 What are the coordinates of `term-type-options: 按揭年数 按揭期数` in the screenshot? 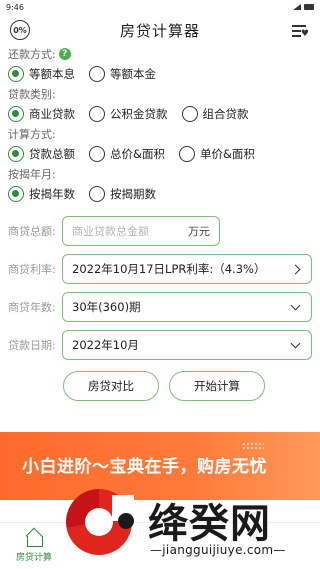 It's located at (160, 194).